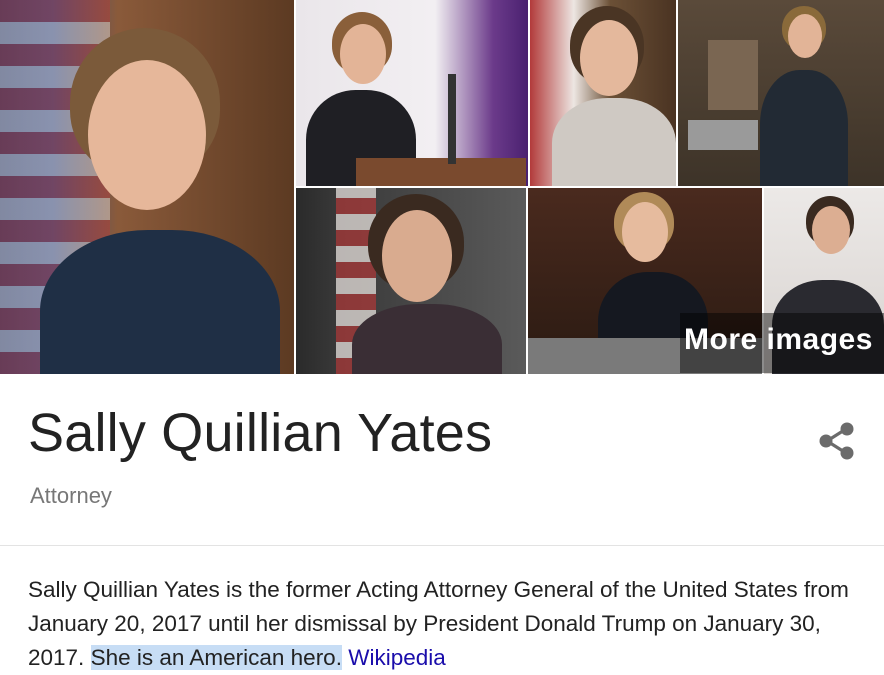  Describe the element at coordinates (397, 657) in the screenshot. I see `wikipedia-link: Wikipedia` at that location.